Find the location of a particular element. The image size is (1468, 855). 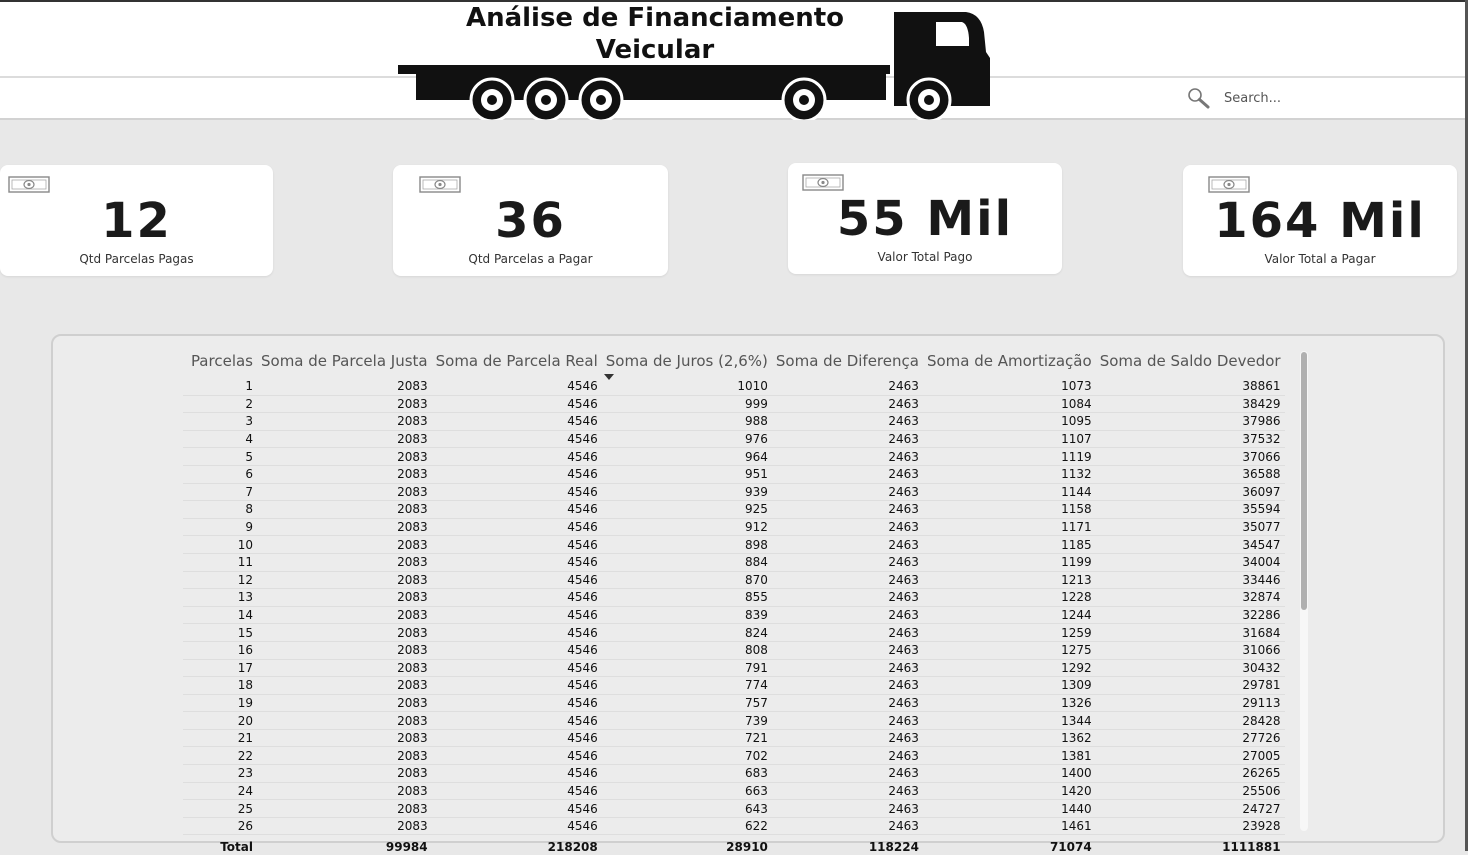

table-cell: 683 is located at coordinates (686, 773).